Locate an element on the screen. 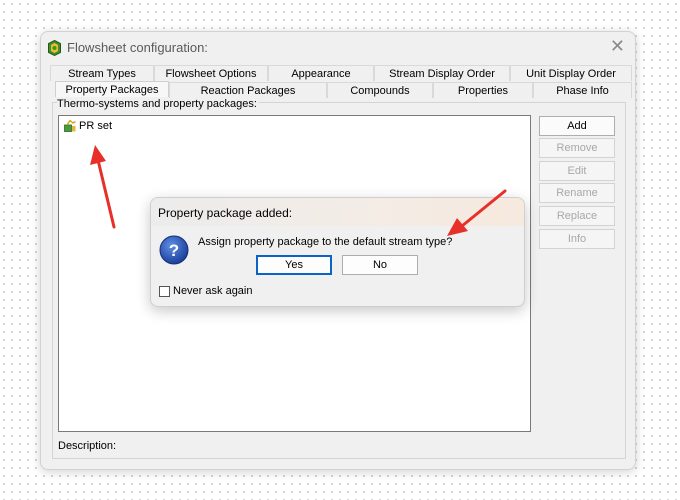 This screenshot has width=680, height=500. replace-button: Replace is located at coordinates (577, 216).